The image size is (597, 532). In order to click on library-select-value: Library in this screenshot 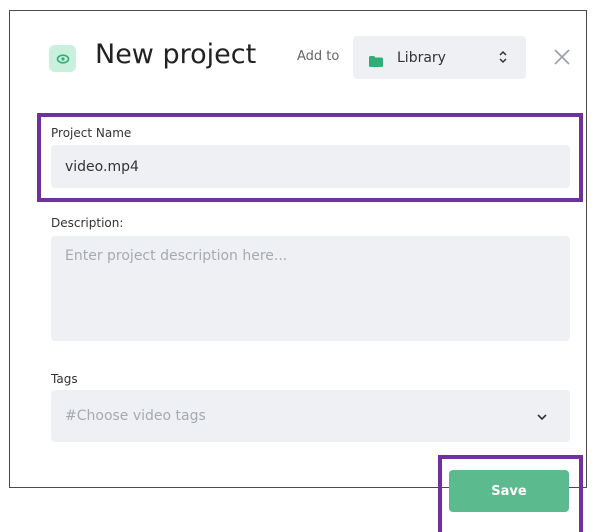, I will do `click(421, 57)`.